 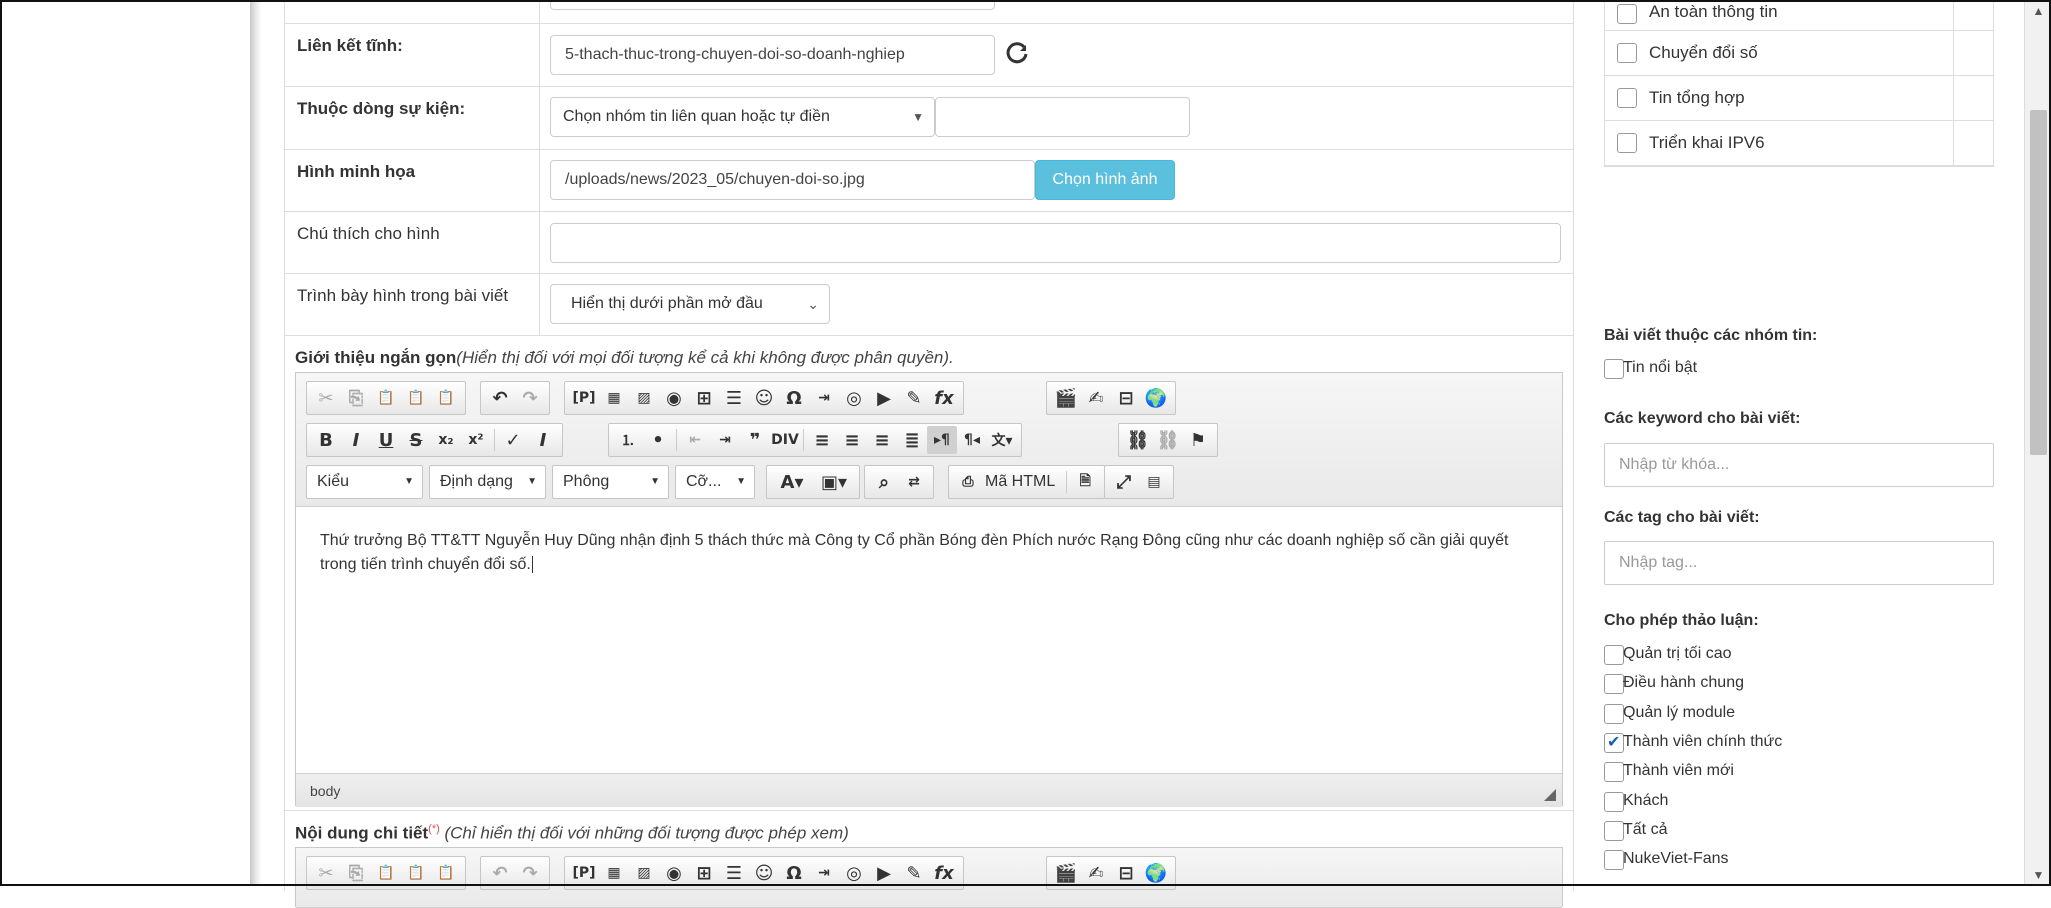 I want to click on globe-icon: 🌍, so click(x=1156, y=398).